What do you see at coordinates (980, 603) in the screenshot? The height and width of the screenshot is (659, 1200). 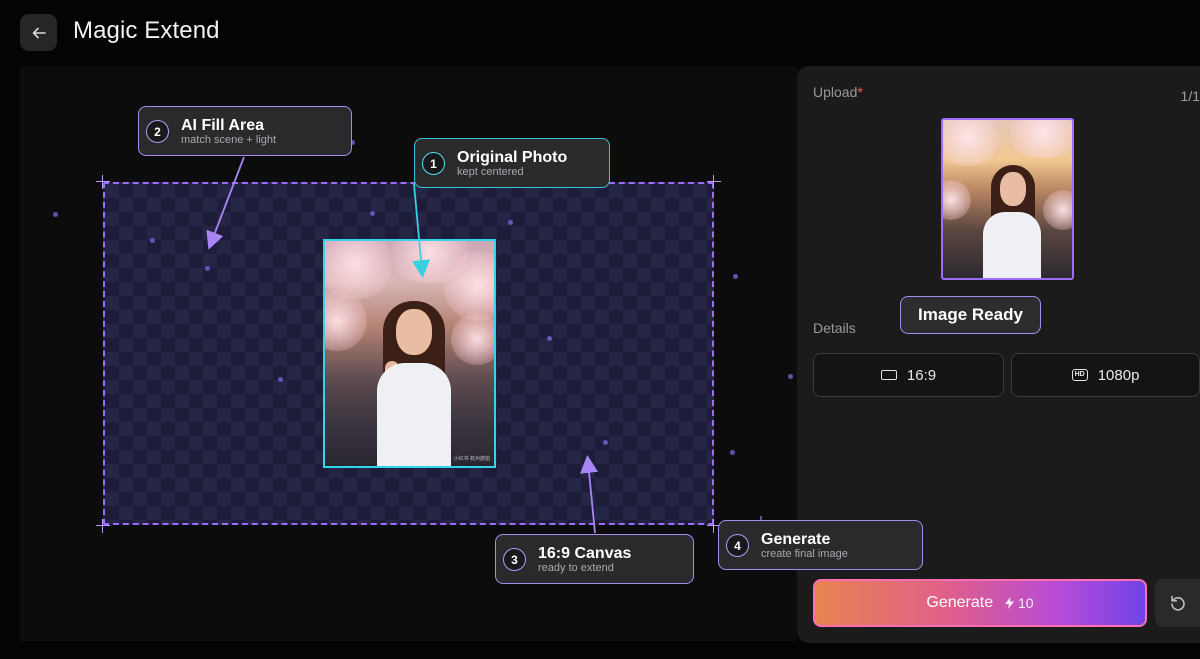 I see `generate-button: Generate 10` at bounding box center [980, 603].